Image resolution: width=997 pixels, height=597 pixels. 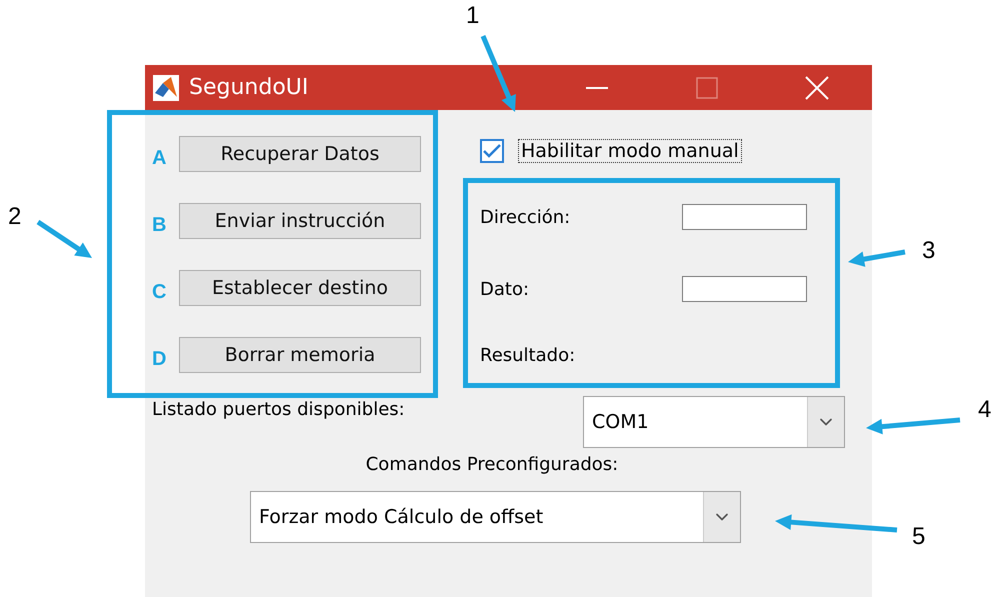 I want to click on callout-letter: A, so click(x=160, y=158).